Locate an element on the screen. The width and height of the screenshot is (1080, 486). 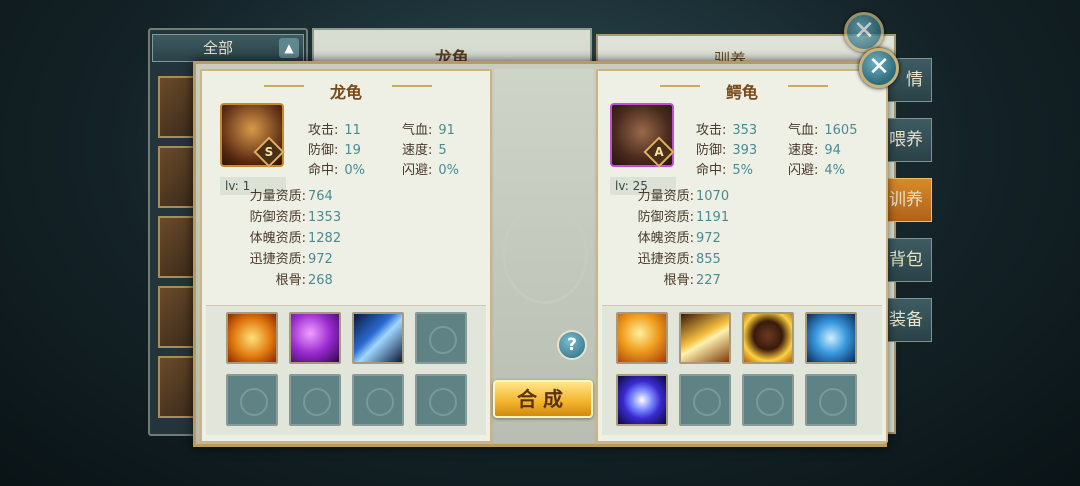
aptitude-strength: 力量资质: 764 is located at coordinates (291, 196).